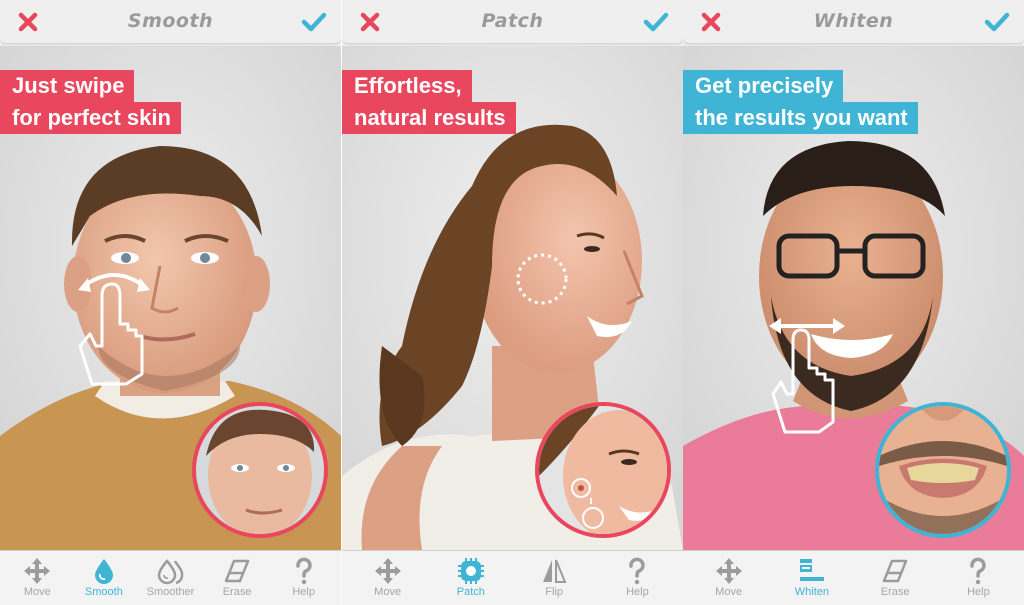 The width and height of the screenshot is (1024, 605). What do you see at coordinates (470, 592) in the screenshot?
I see `tool-label: Patch` at bounding box center [470, 592].